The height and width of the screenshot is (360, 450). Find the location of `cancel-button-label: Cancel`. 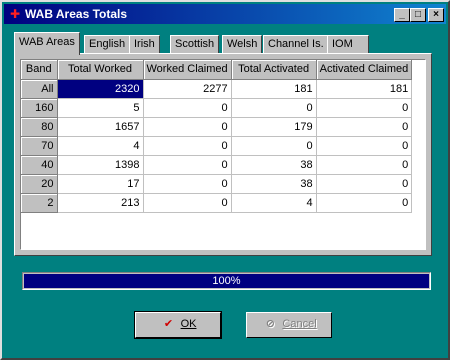

cancel-button-label: Cancel is located at coordinates (299, 324).